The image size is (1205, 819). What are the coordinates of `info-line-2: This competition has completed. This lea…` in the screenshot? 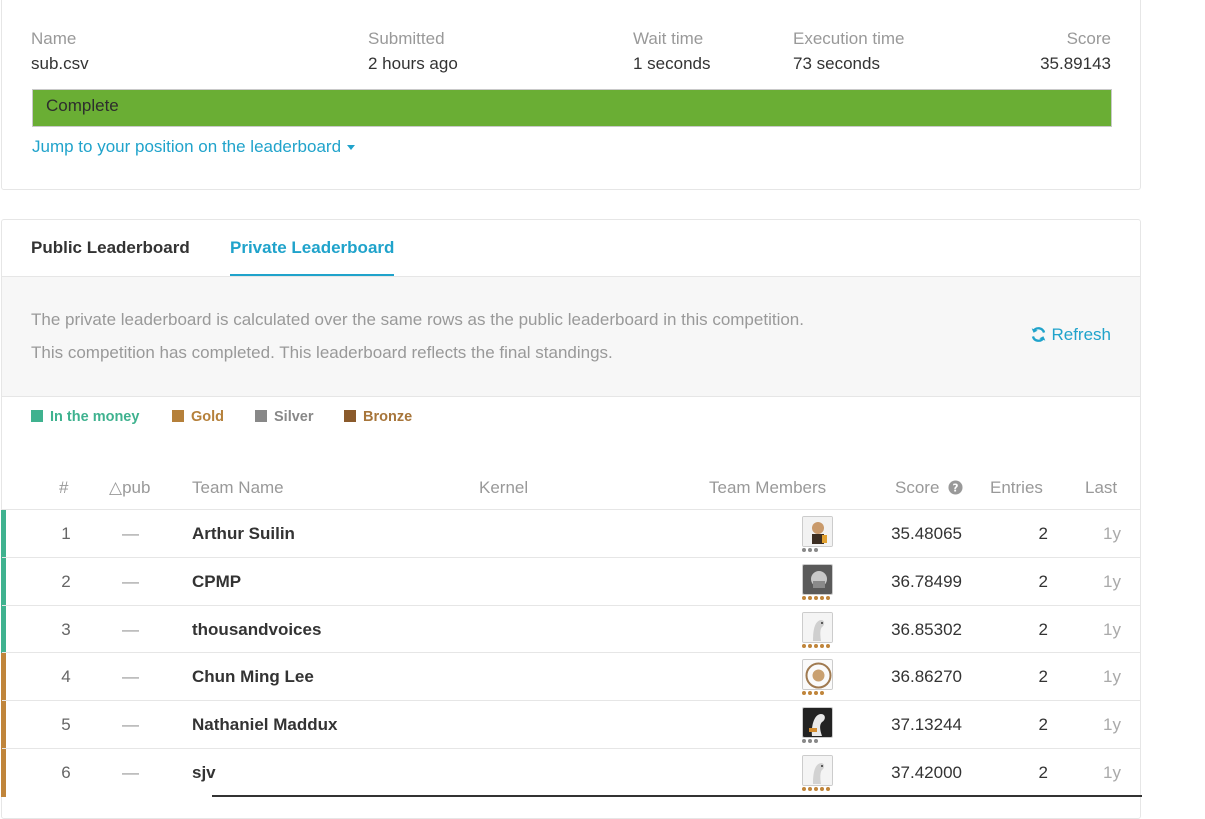 It's located at (322, 352).